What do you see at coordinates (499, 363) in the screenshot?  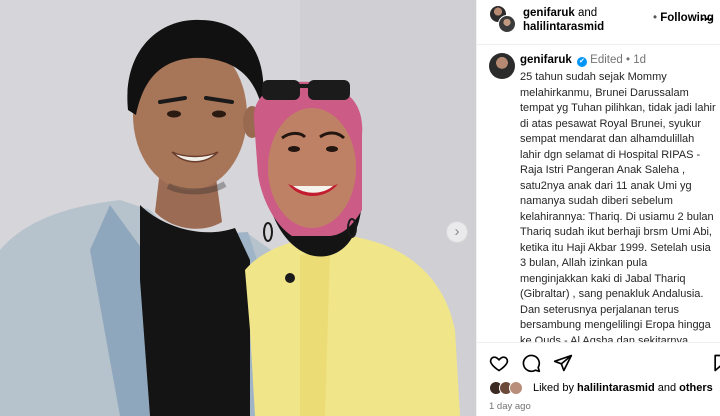 I see `heart-icon` at bounding box center [499, 363].